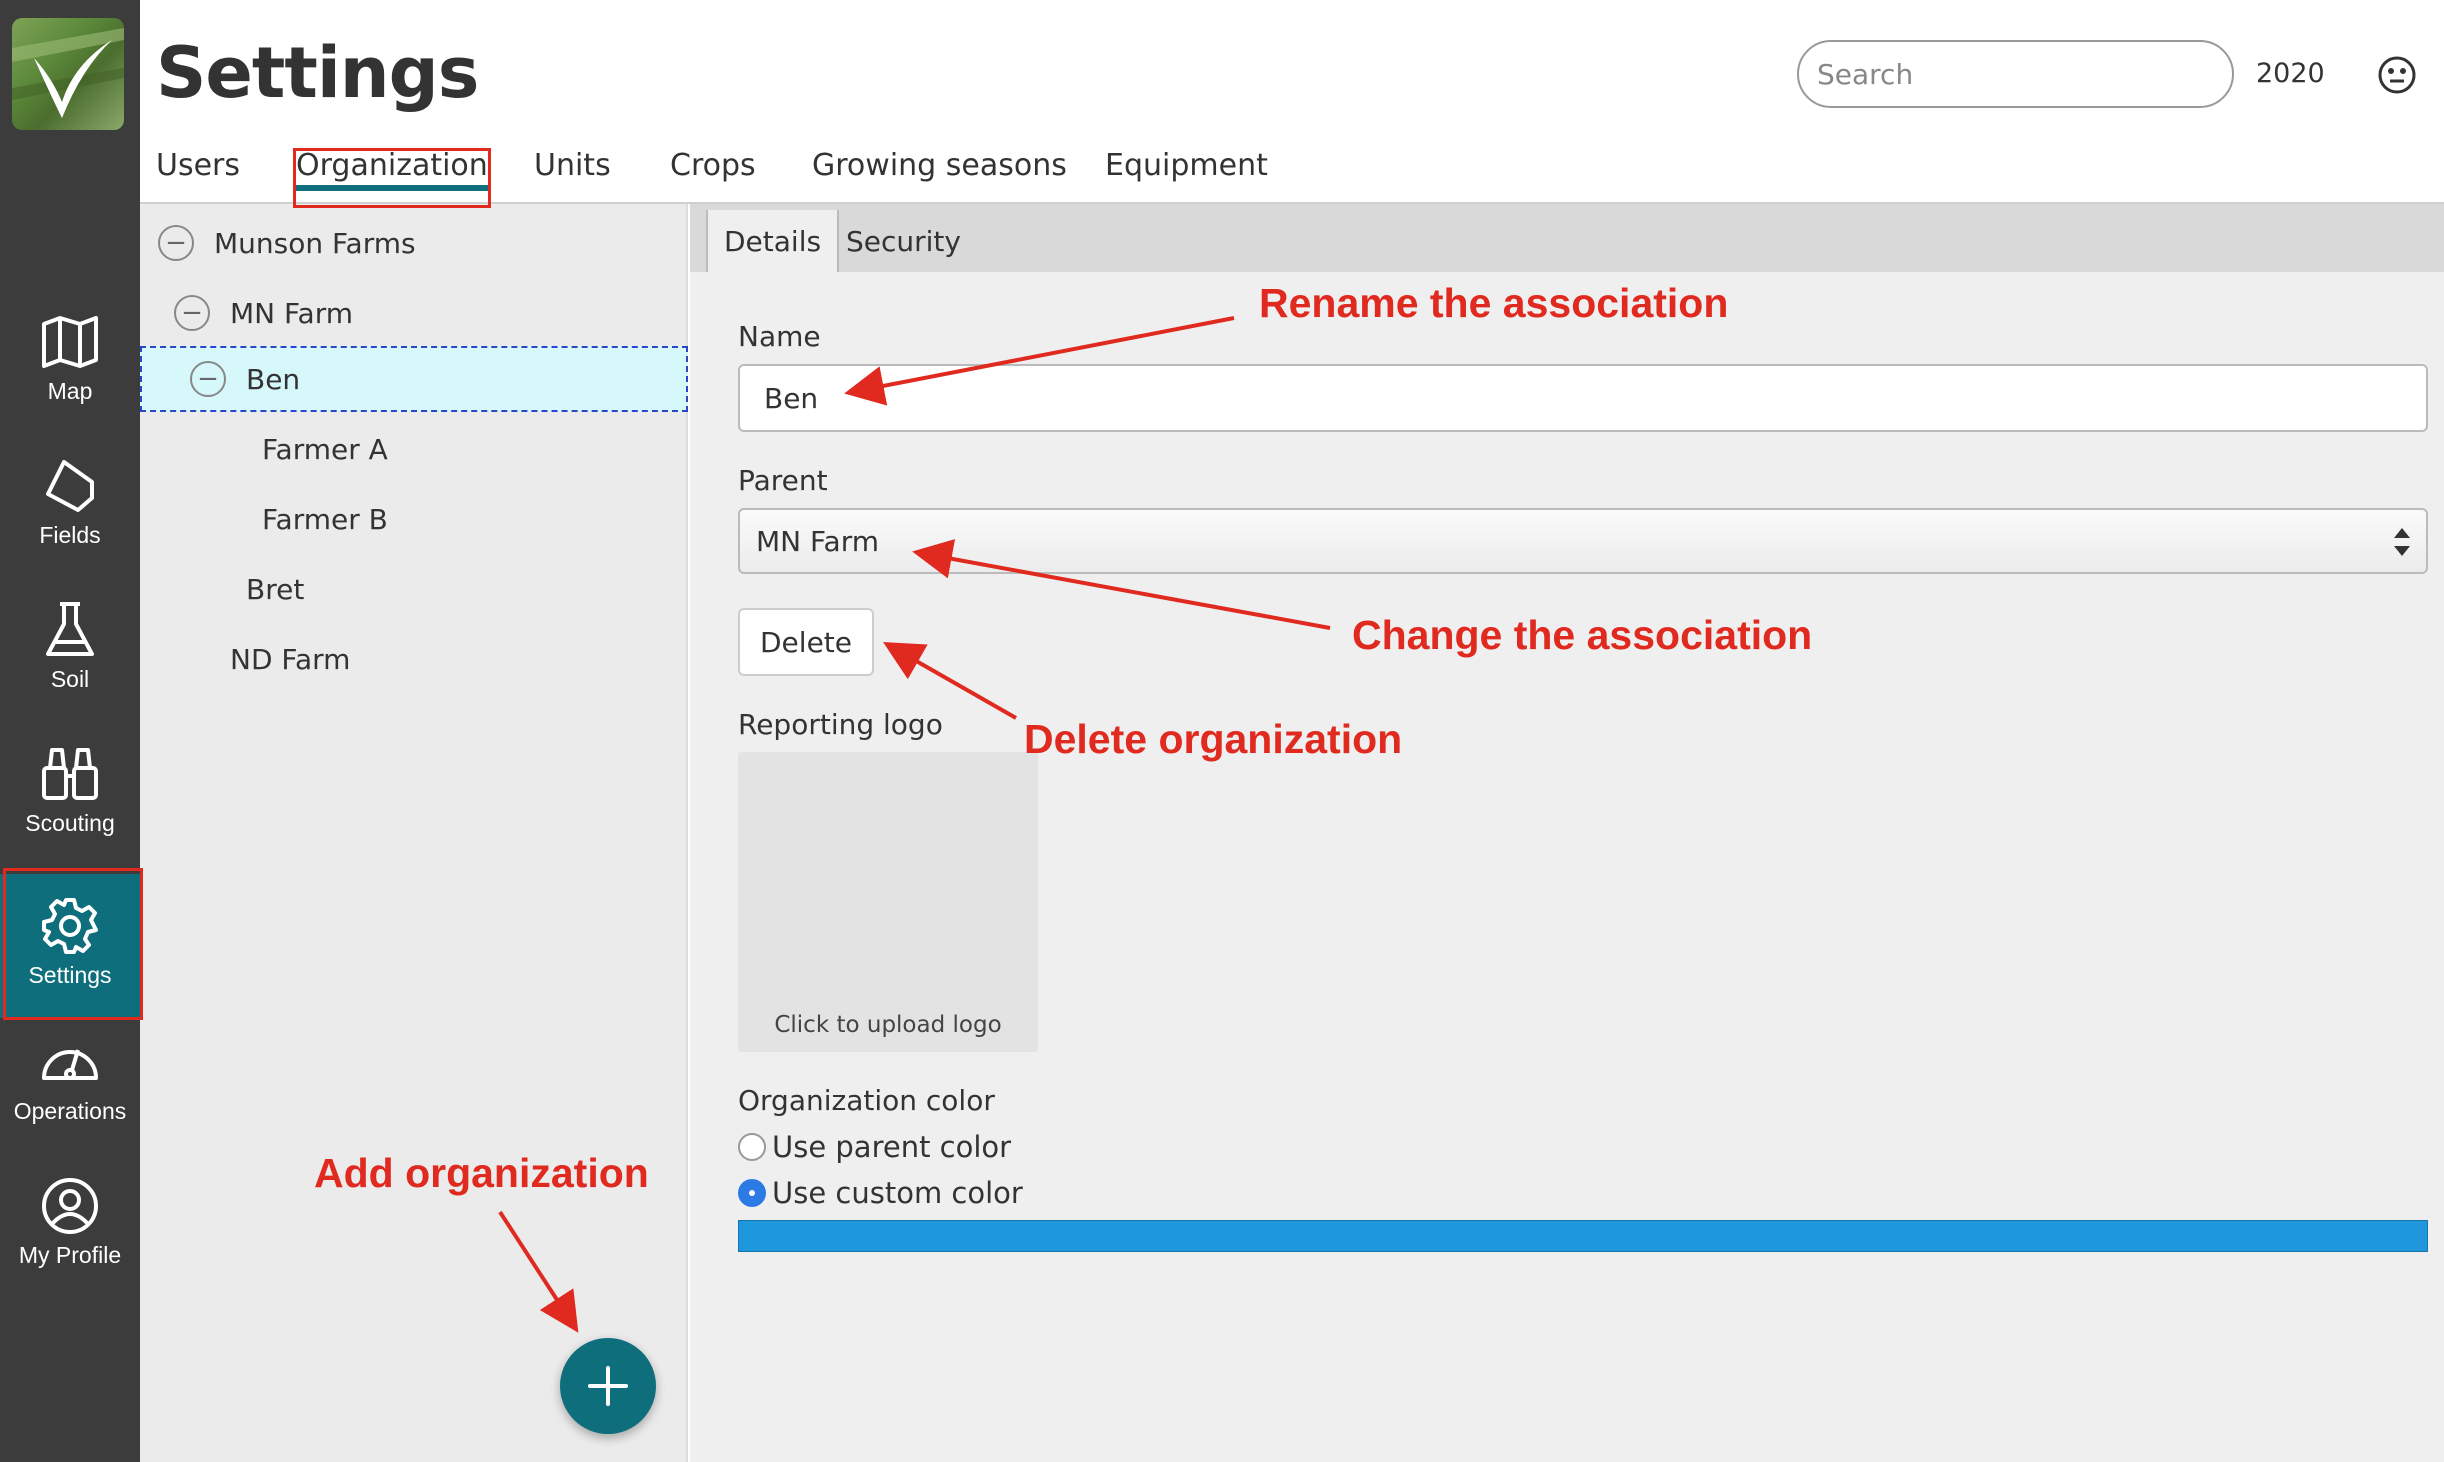 The height and width of the screenshot is (1462, 2444). What do you see at coordinates (70, 774) in the screenshot?
I see `binoculars-icon` at bounding box center [70, 774].